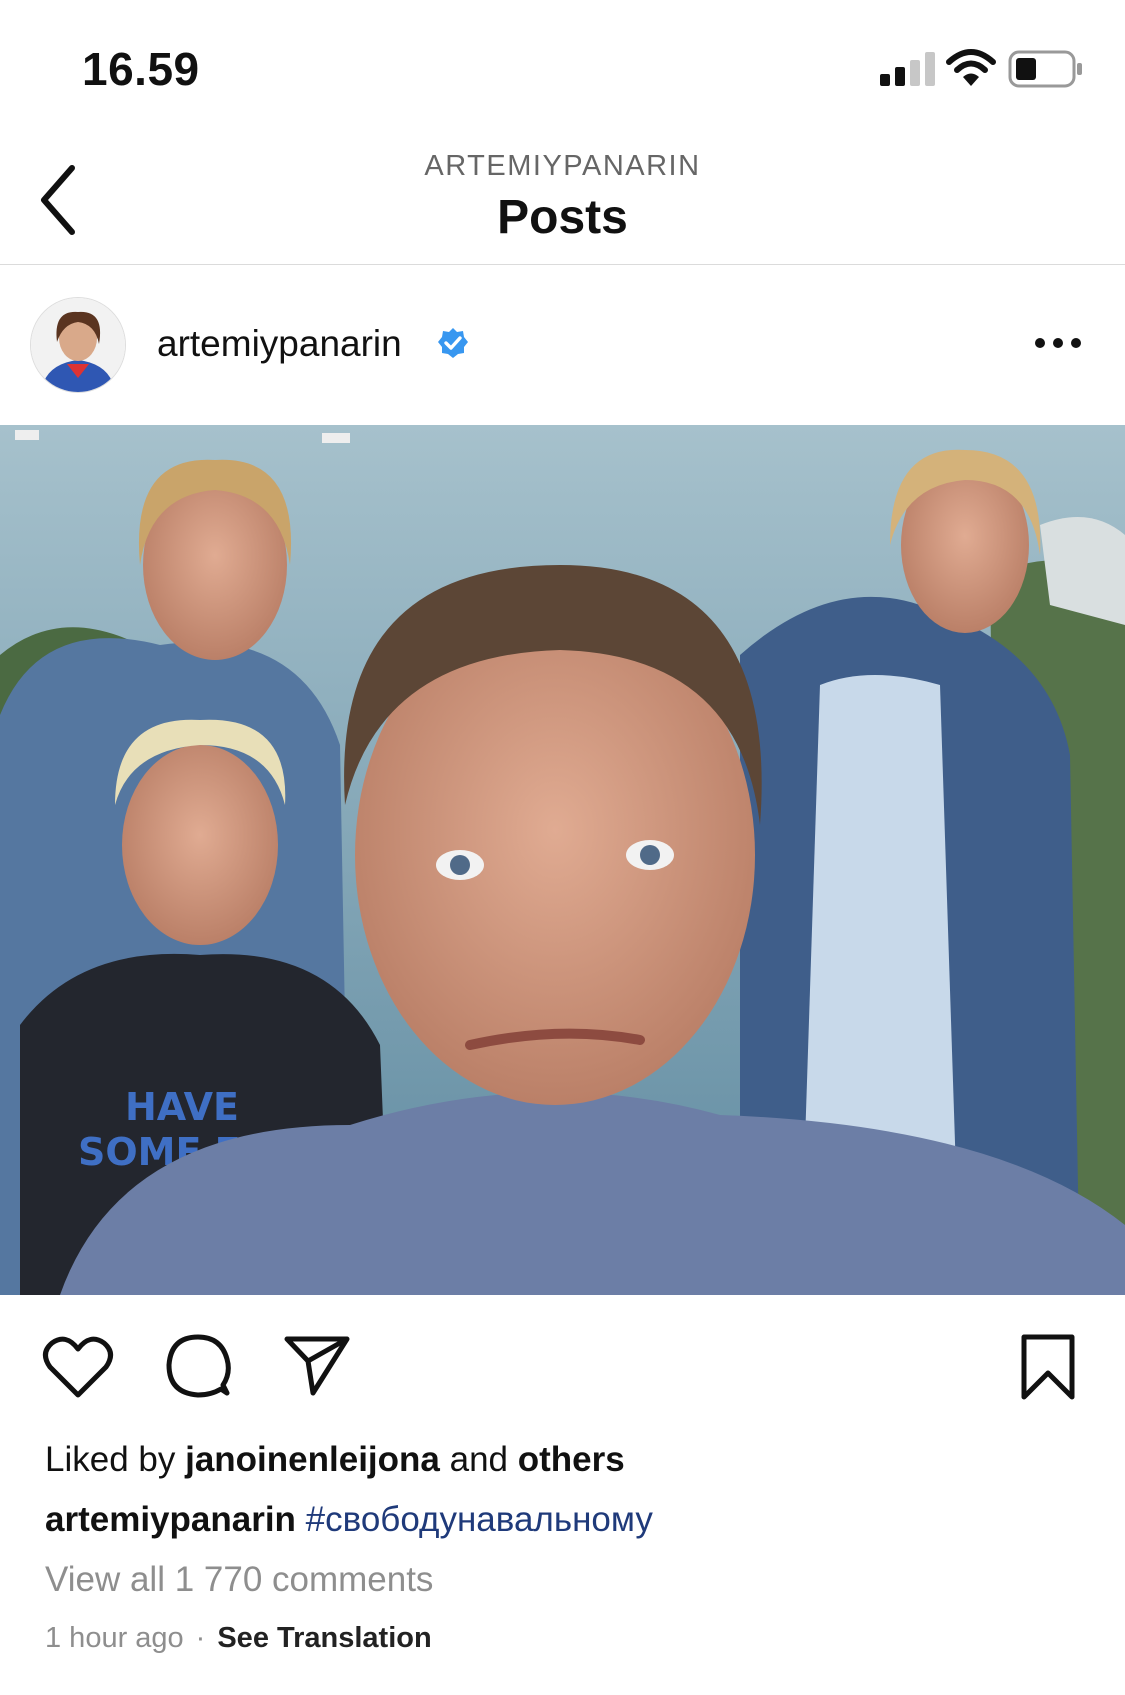 Image resolution: width=1125 pixels, height=1695 pixels. Describe the element at coordinates (562, 70) in the screenshot. I see `status-bar: 16.59` at that location.